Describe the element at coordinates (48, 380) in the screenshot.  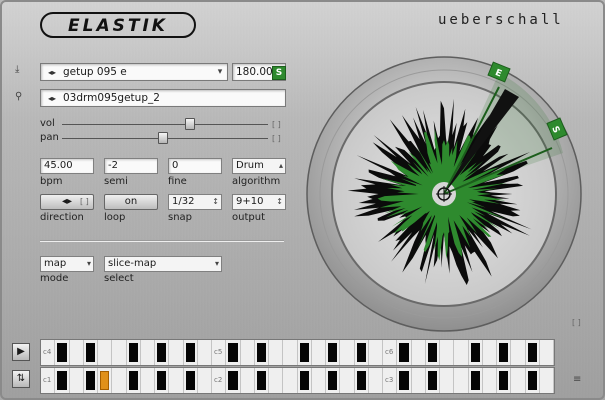
I see `piano-key: c1` at that location.